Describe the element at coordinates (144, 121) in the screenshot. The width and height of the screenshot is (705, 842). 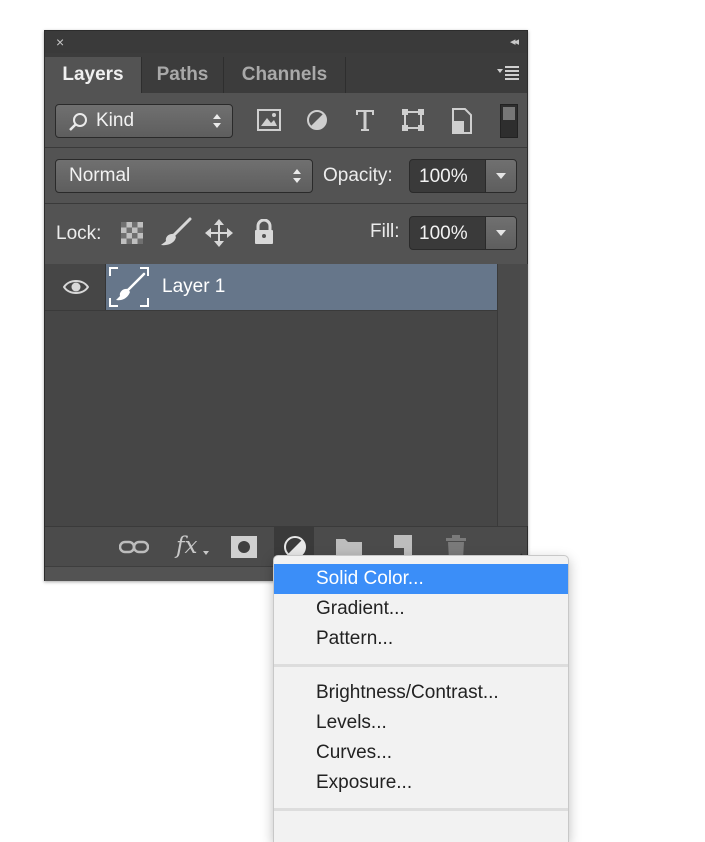
I see `filter-kind-select: Kind` at that location.